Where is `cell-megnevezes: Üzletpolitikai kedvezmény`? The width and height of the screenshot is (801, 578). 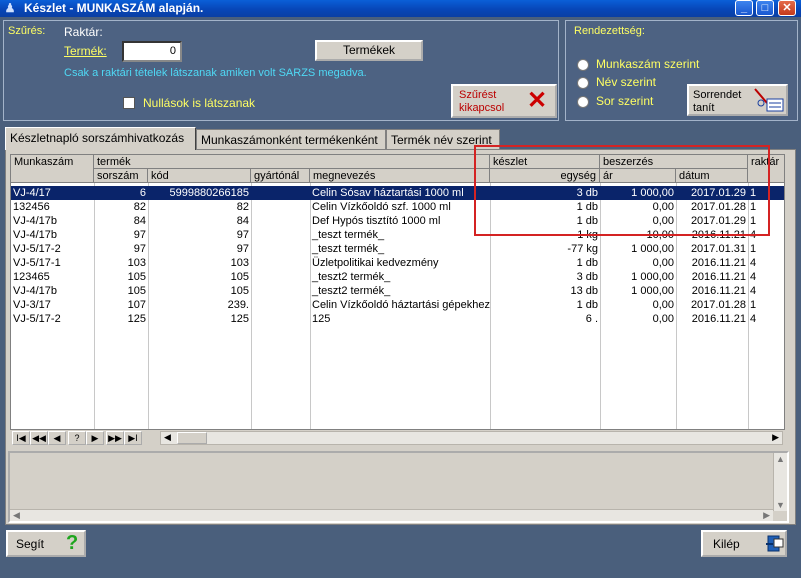
cell-megnevezes: Üzletpolitikai kedvezmény is located at coordinates (400, 263).